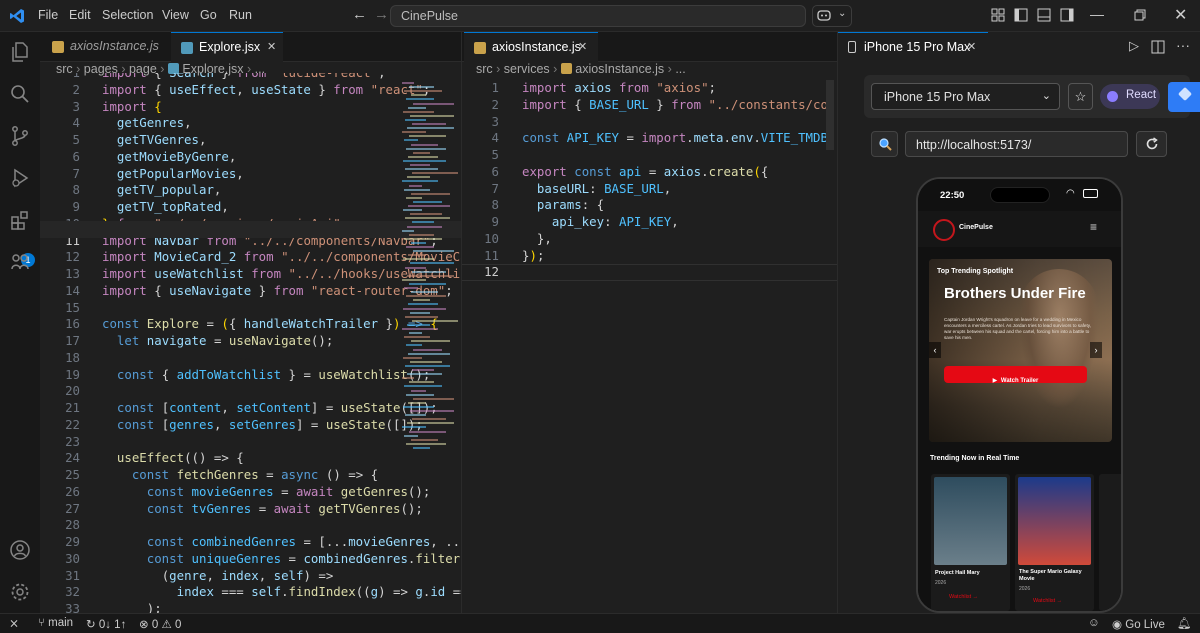 The image size is (1200, 633). What do you see at coordinates (935, 350) in the screenshot?
I see `carousel-prev-arrow-icon: ‹` at bounding box center [935, 350].